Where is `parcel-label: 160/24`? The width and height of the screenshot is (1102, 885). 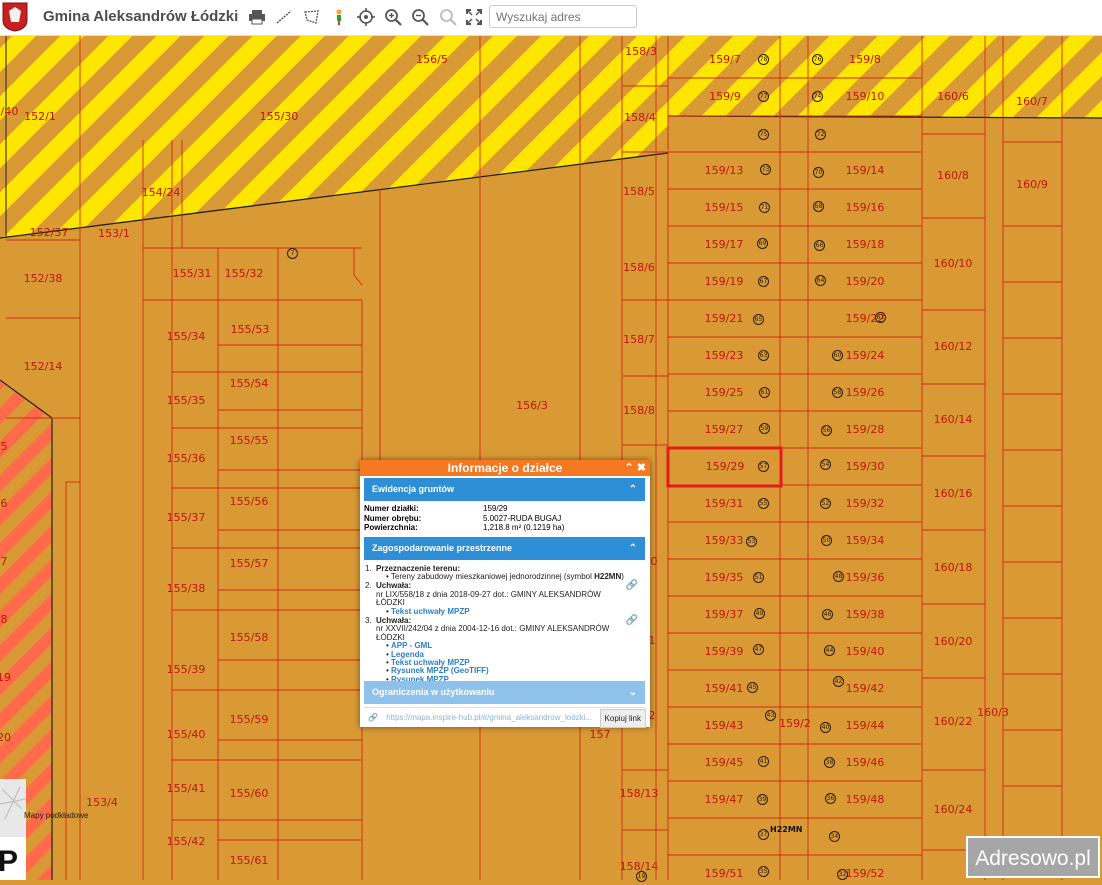 parcel-label: 160/24 is located at coordinates (953, 809).